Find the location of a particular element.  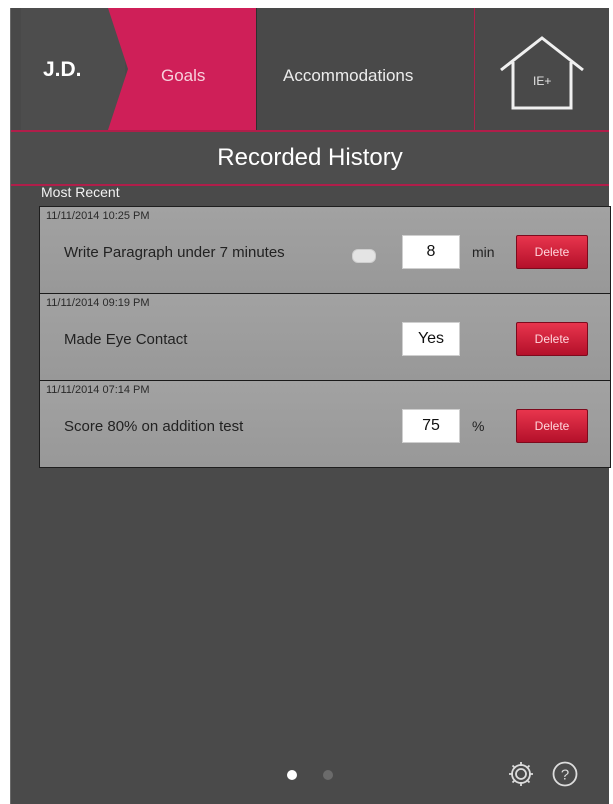

record-title: Score 80% on addition test is located at coordinates (154, 426).